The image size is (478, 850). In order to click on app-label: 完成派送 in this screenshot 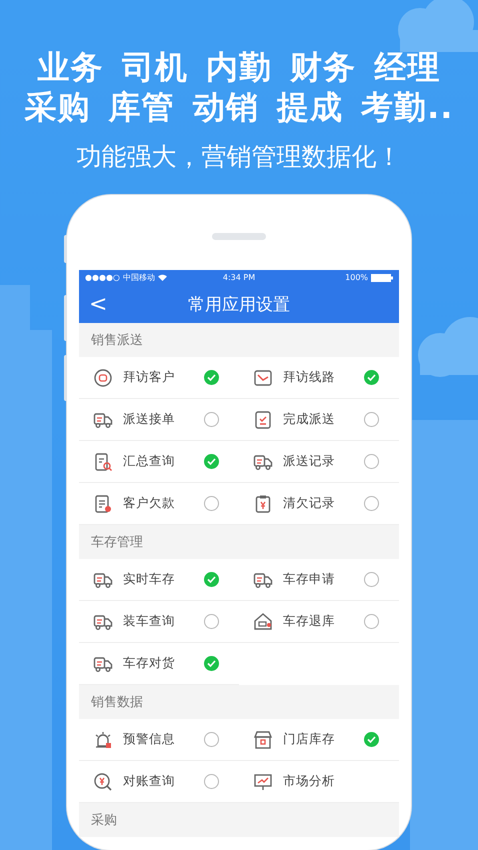, I will do `click(309, 419)`.